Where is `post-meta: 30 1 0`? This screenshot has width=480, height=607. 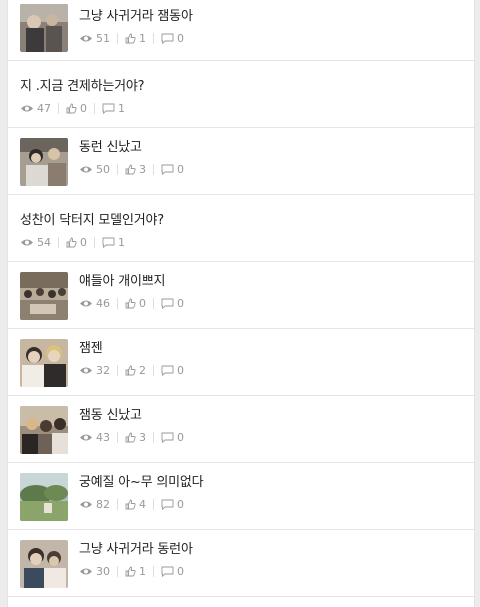
post-meta: 30 1 0 is located at coordinates (131, 571).